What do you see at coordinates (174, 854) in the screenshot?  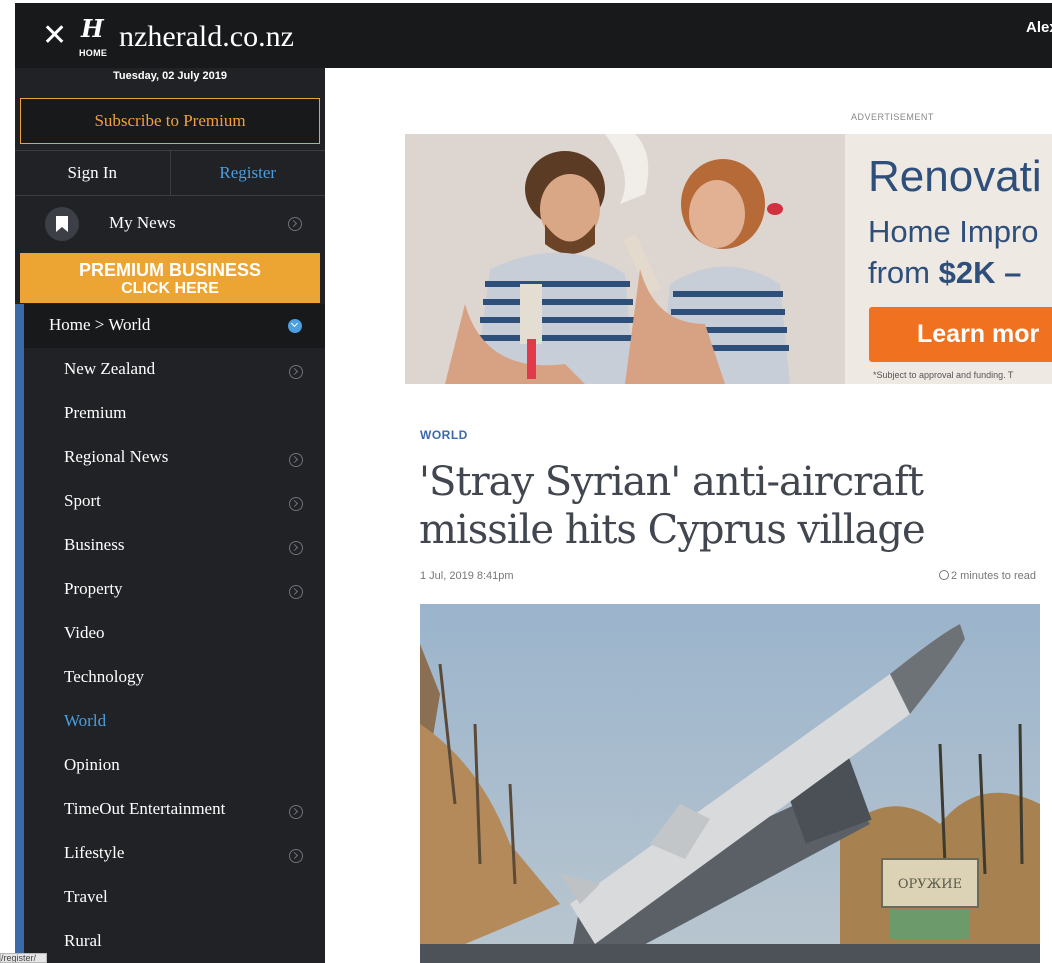 I see `sidebar-item-lifestyle: Lifestyle` at bounding box center [174, 854].